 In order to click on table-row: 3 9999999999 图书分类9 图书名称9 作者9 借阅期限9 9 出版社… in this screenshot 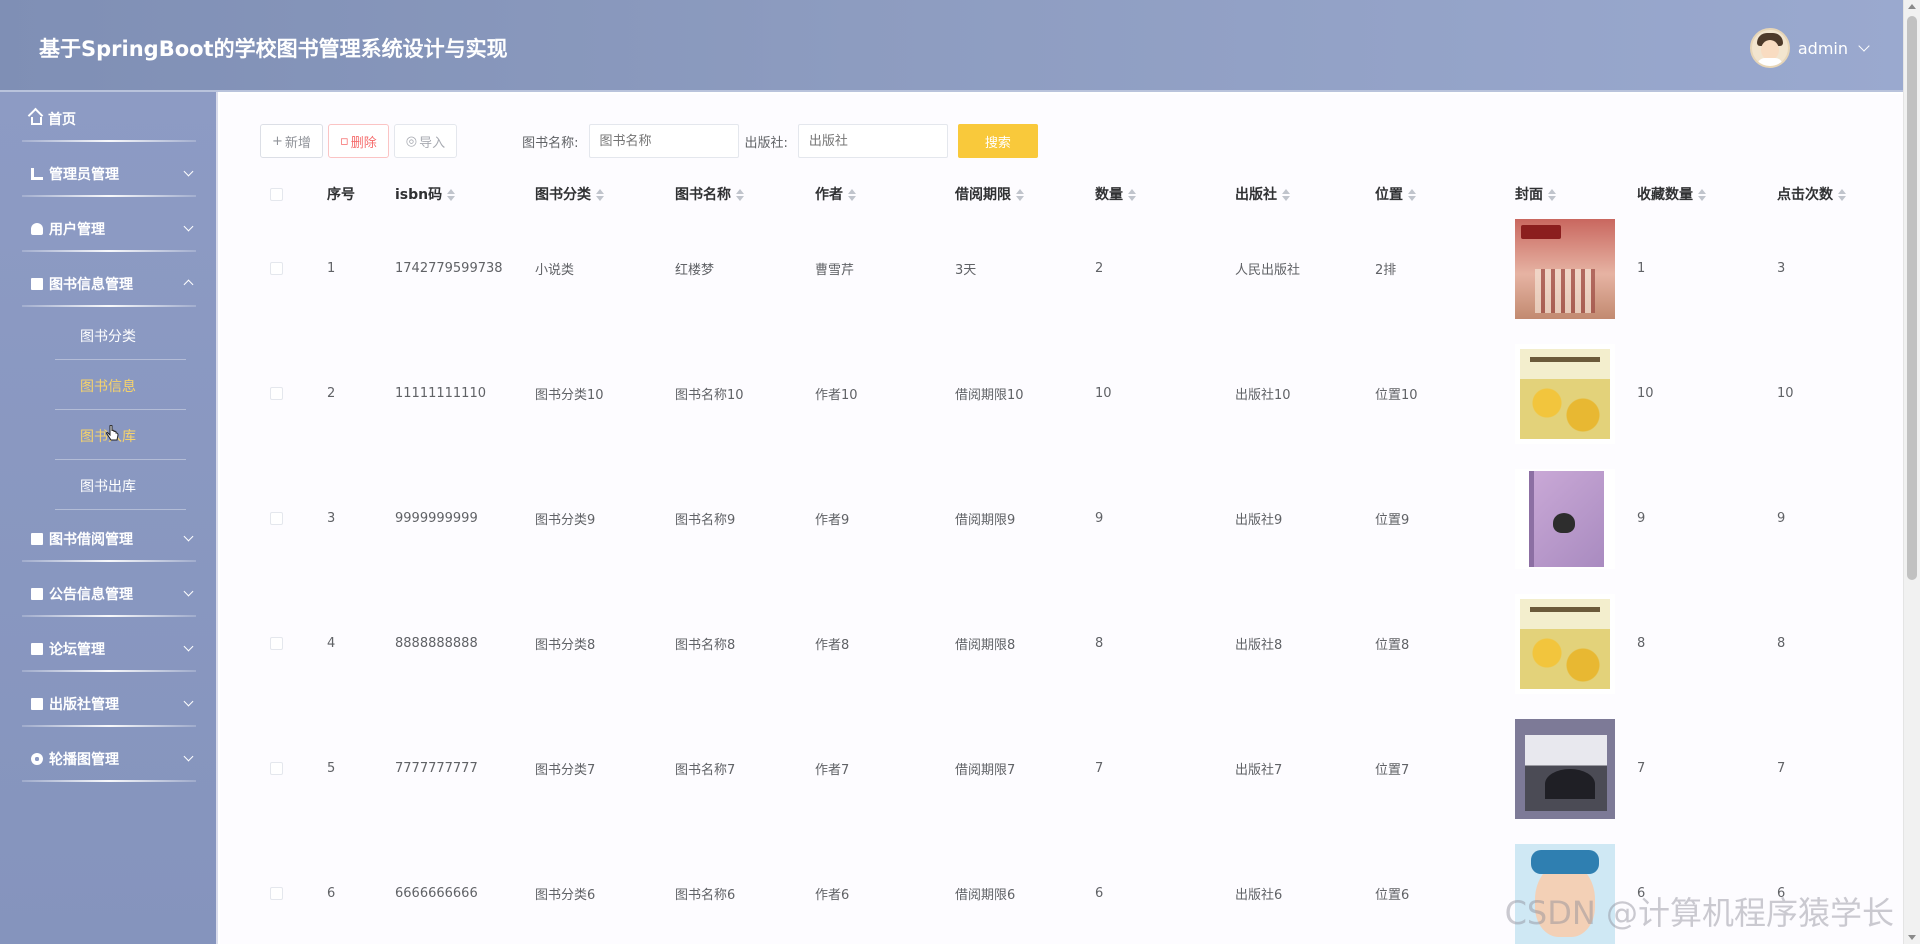, I will do `click(1070, 518)`.